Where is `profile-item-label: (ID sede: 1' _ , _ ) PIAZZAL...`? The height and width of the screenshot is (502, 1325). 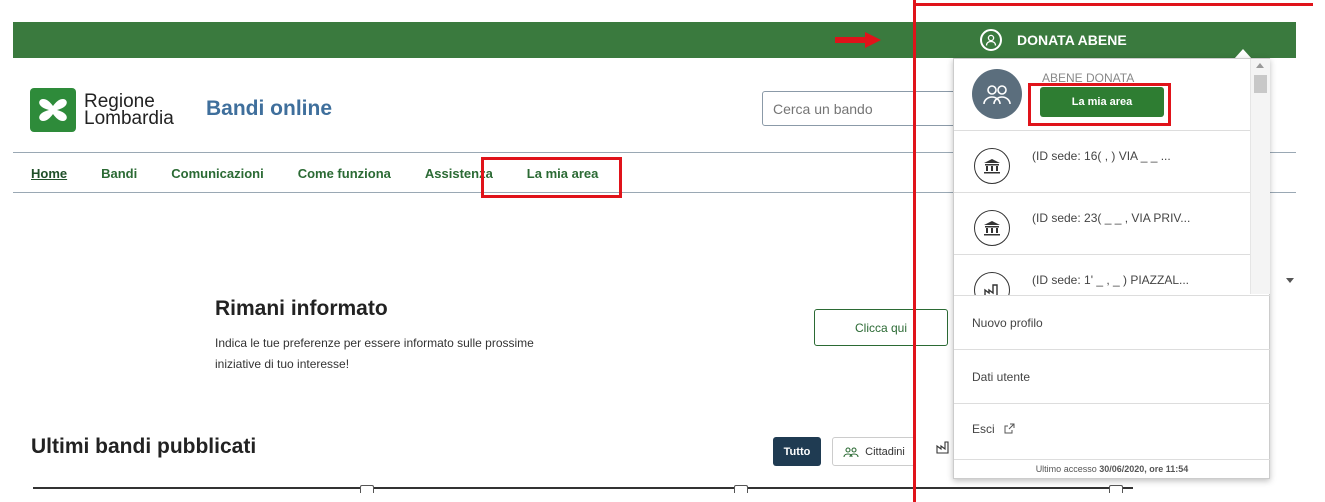
profile-item-label: (ID sede: 1' _ , _ ) PIAZZAL... is located at coordinates (1111, 280).